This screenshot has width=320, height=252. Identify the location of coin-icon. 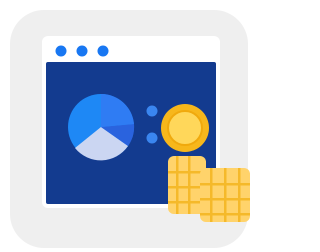
(185, 128).